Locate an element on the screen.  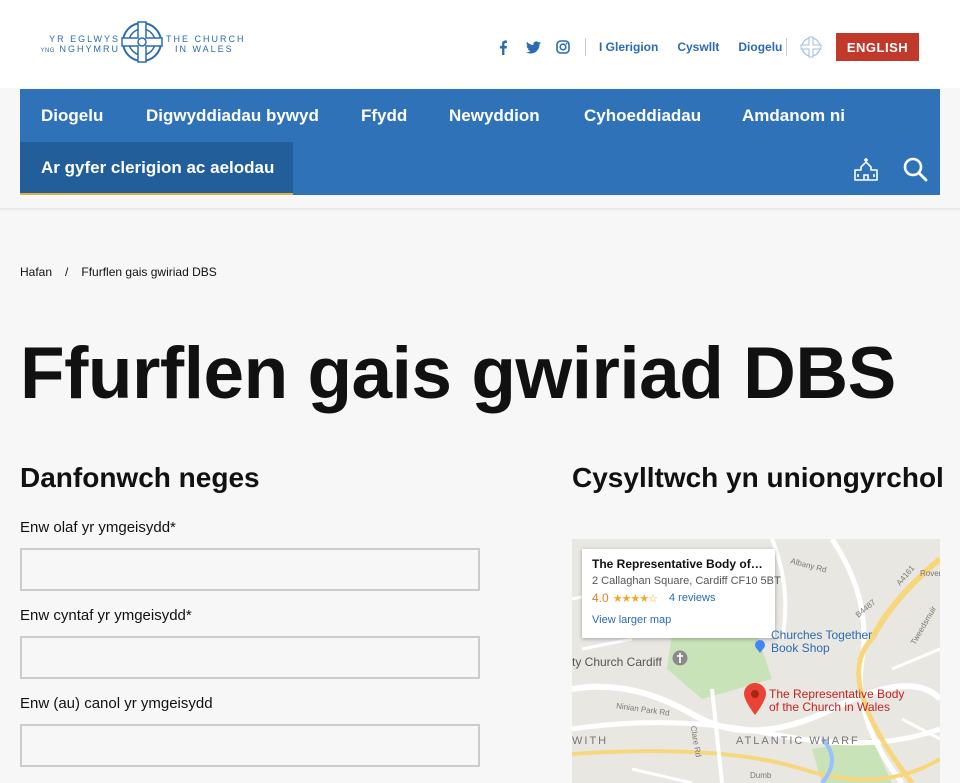
breadcrumb: Hafan / Ffurflen gais gwiriad DBS is located at coordinates (118, 272).